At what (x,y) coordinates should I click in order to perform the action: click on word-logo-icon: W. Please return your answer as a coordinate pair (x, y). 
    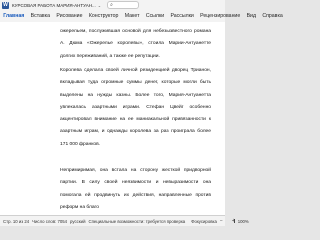
    Looking at the image, I should click on (5, 5).